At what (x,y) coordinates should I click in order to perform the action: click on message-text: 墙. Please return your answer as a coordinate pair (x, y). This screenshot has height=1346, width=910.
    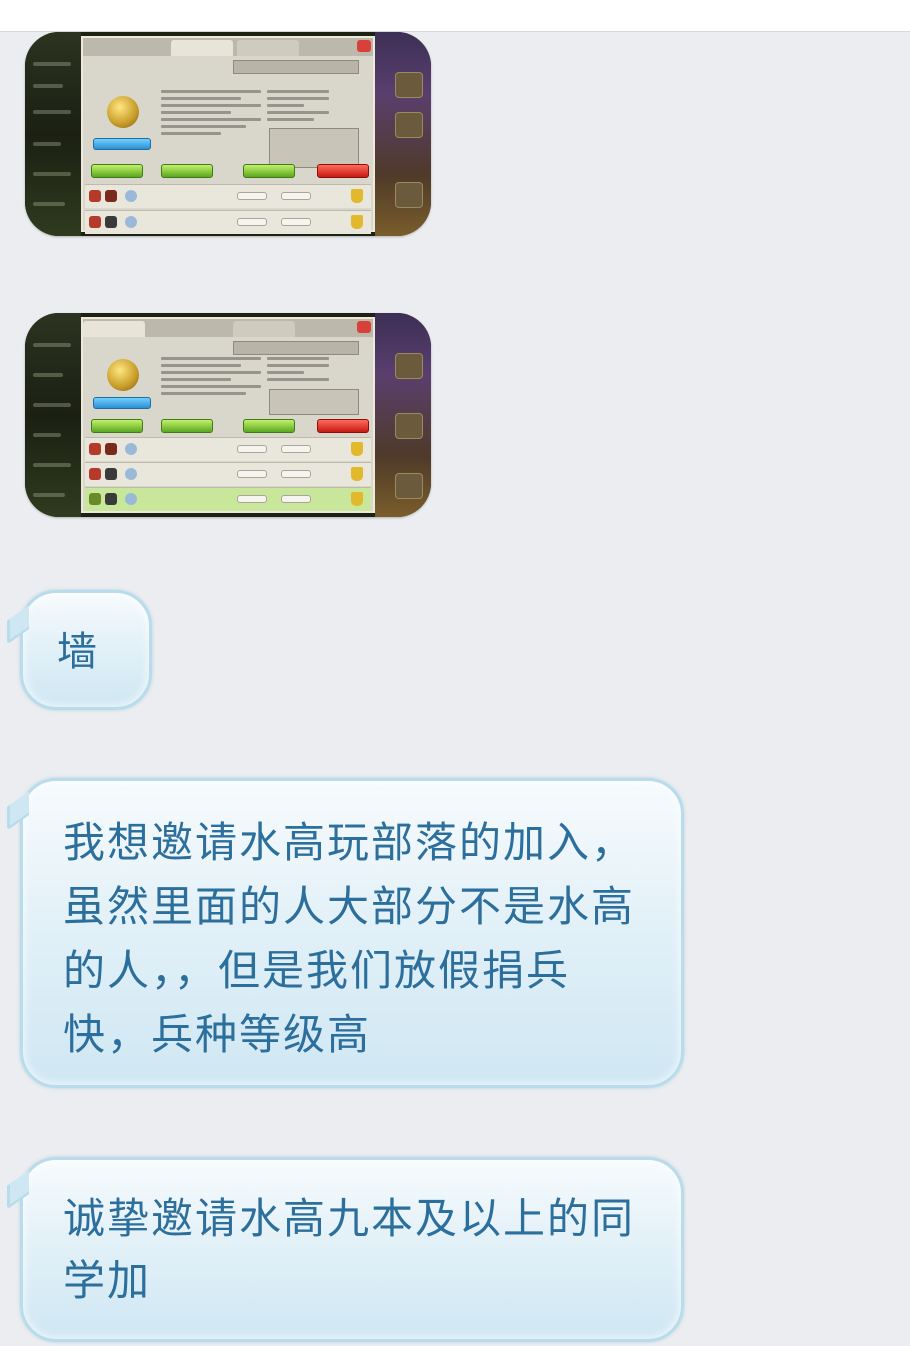
    Looking at the image, I should click on (77, 652).